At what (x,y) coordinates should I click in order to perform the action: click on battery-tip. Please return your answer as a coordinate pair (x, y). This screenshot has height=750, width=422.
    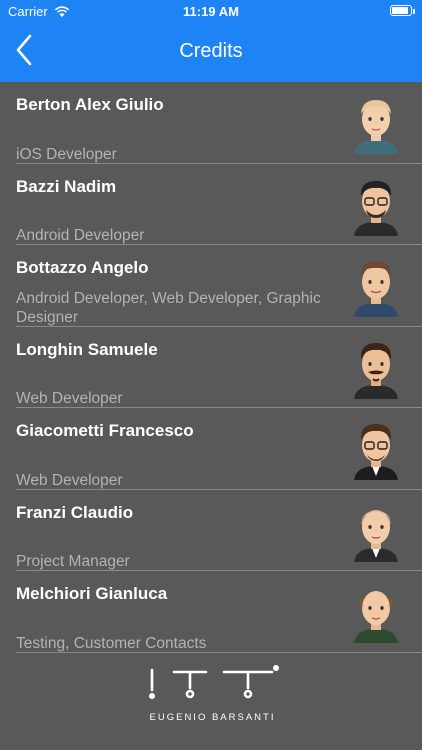
    Looking at the image, I should click on (414, 11).